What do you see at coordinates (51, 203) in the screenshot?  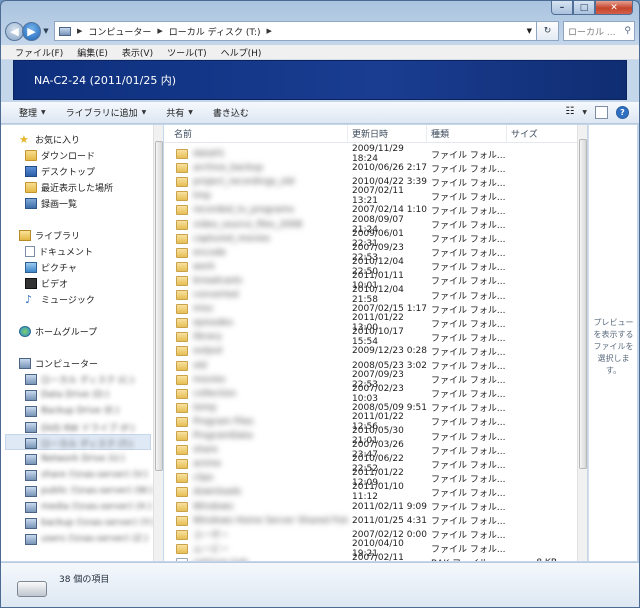 I see `nav-recordings: 録画一覧` at bounding box center [51, 203].